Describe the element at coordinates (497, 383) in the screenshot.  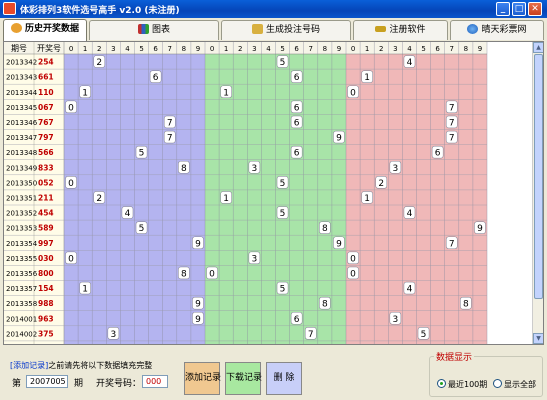
I see `radio-all-dot` at that location.